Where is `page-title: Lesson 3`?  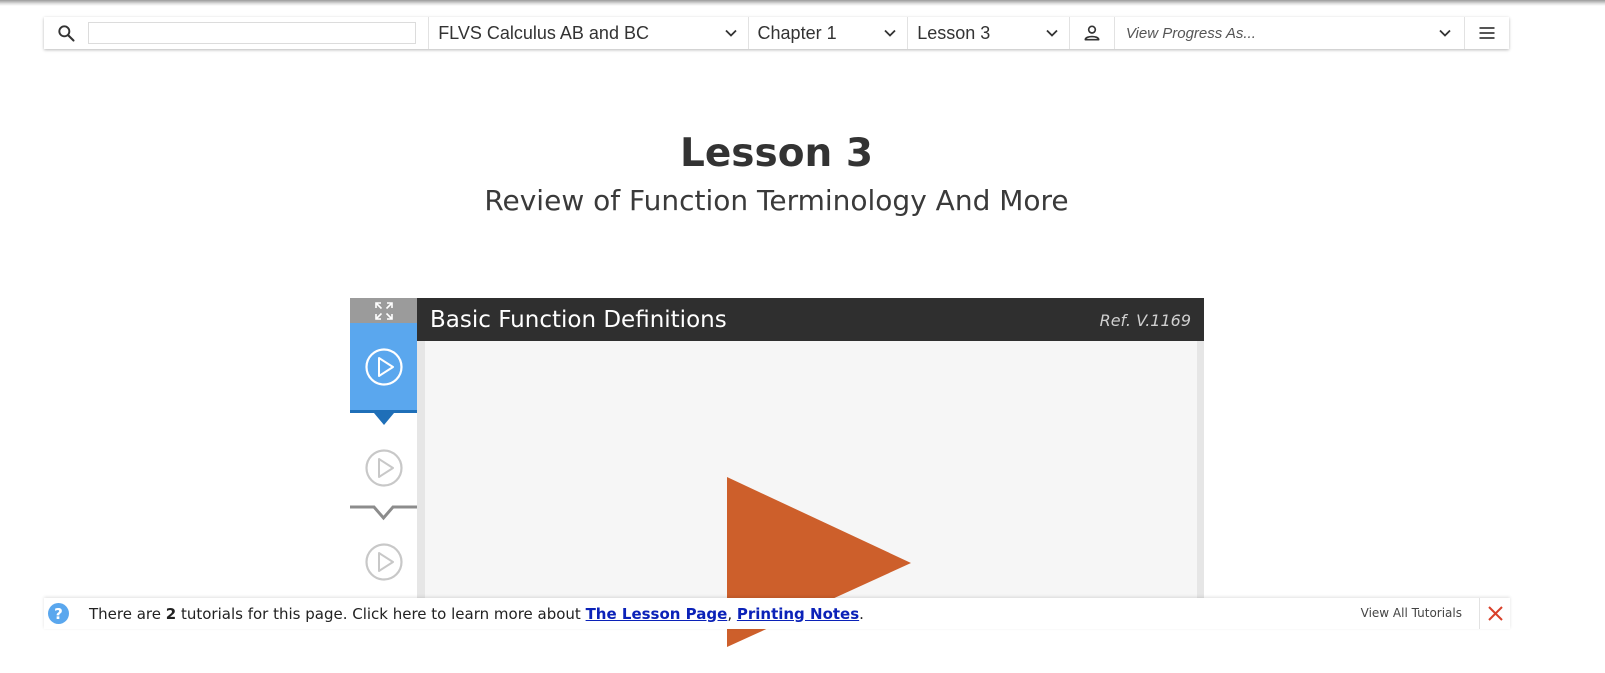
page-title: Lesson 3 is located at coordinates (776, 153).